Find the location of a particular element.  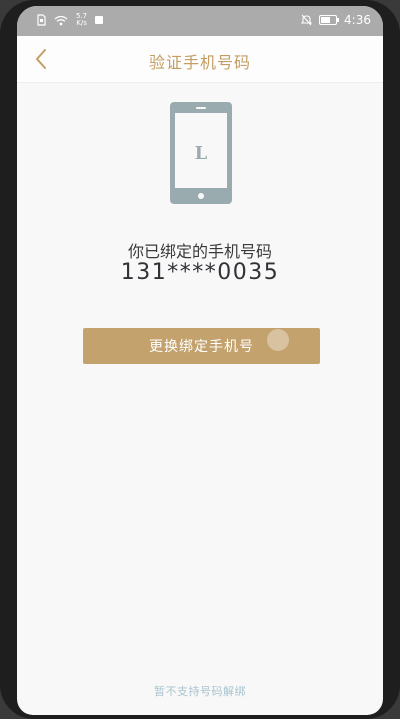

notification-icon is located at coordinates (99, 20).